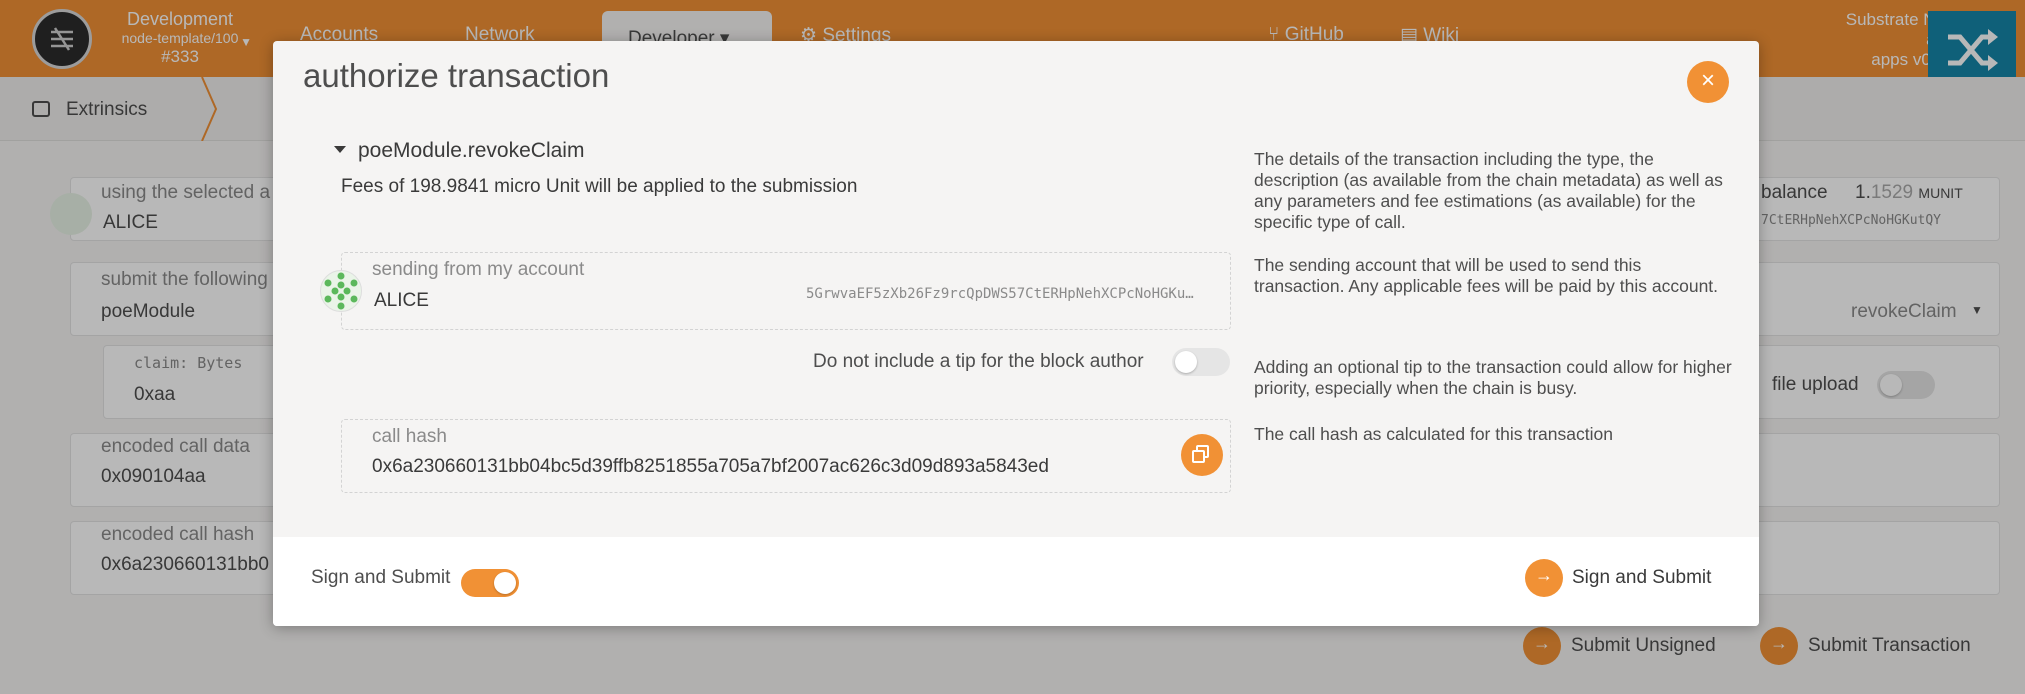 This screenshot has width=2025, height=694. Describe the element at coordinates (1201, 362) in the screenshot. I see `tip-toggle` at that location.